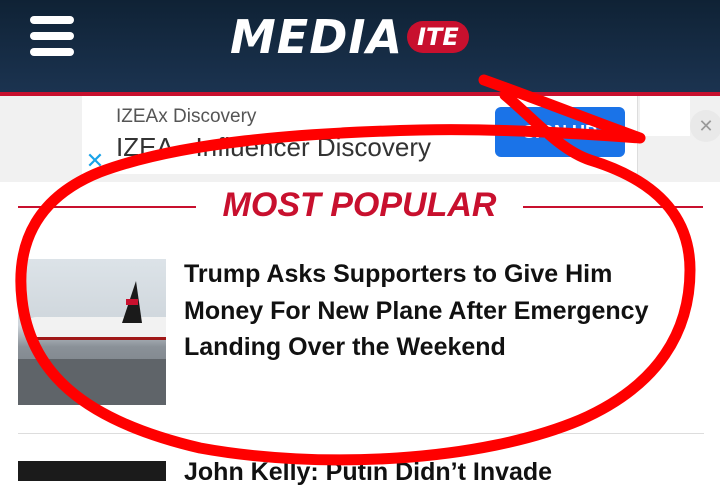 Image resolution: width=720 pixels, height=487 pixels. Describe the element at coordinates (92, 382) in the screenshot. I see `tarmac` at that location.